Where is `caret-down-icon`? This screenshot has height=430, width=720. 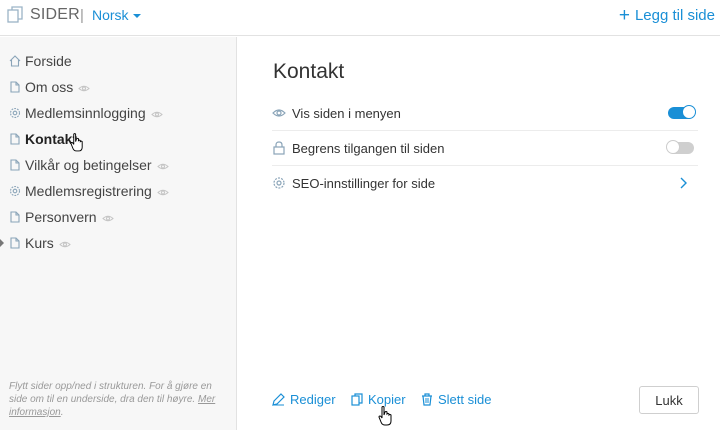
caret-down-icon is located at coordinates (136, 16).